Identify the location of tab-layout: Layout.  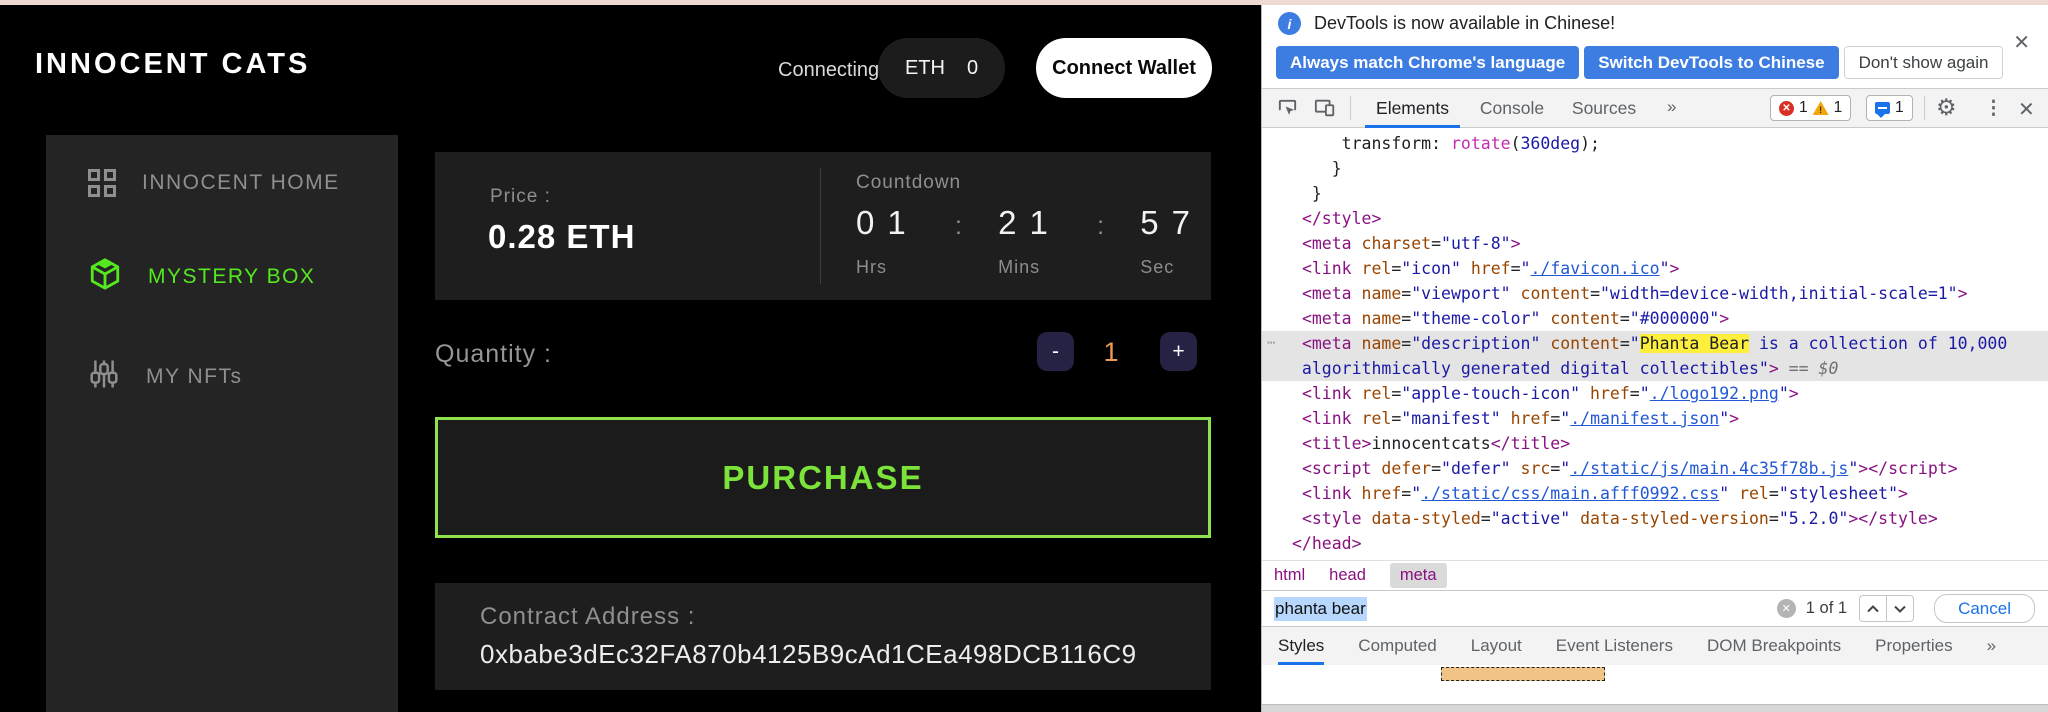
(1496, 646).